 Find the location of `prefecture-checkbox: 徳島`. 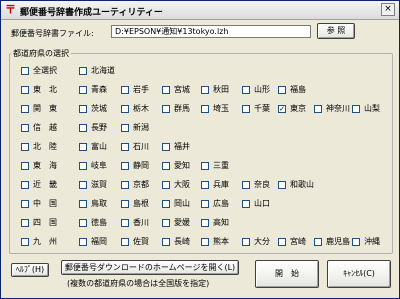

prefecture-checkbox: 徳島 is located at coordinates (93, 223).